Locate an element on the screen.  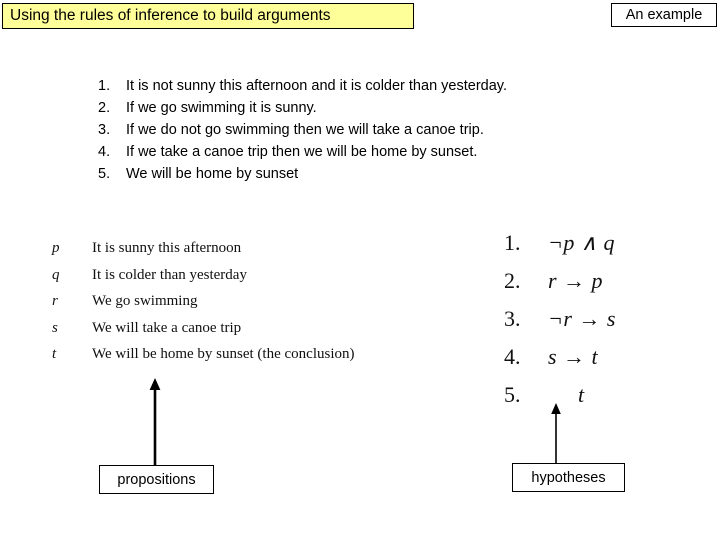
hypotheses-callout-label: hypotheses is located at coordinates (568, 477).